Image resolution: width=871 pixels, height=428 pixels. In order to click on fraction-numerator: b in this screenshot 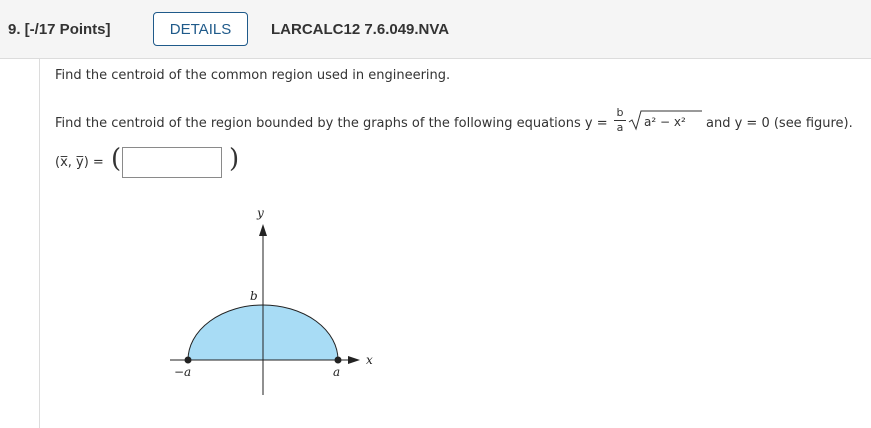, I will do `click(620, 112)`.